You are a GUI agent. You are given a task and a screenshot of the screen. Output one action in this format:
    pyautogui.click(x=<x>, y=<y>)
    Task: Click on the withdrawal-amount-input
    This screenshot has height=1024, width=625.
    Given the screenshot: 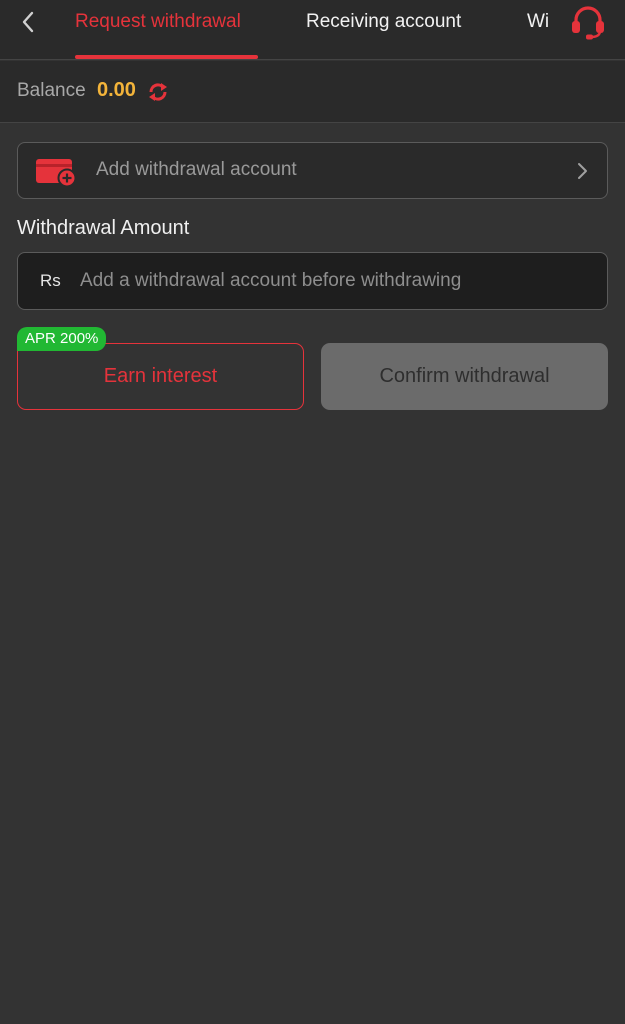 What is the action you would take?
    pyautogui.click(x=335, y=281)
    